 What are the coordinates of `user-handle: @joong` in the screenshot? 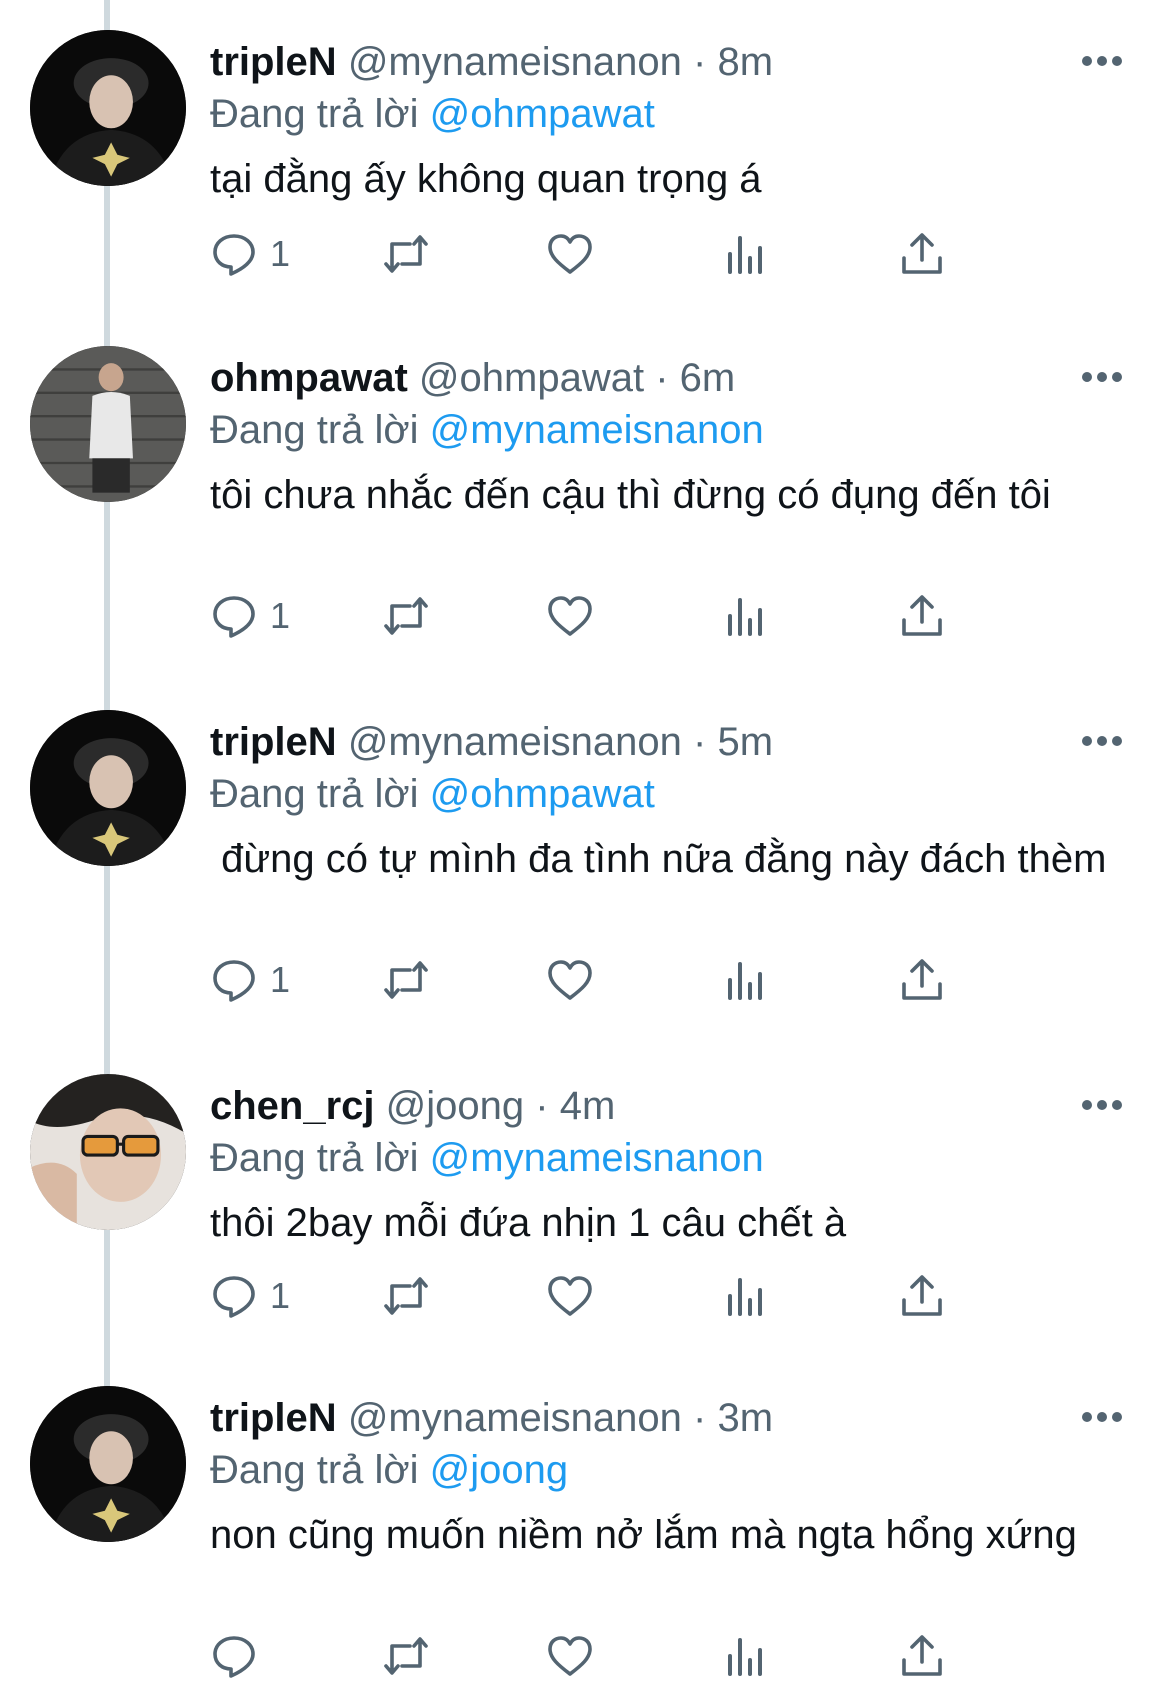 It's located at (455, 1106).